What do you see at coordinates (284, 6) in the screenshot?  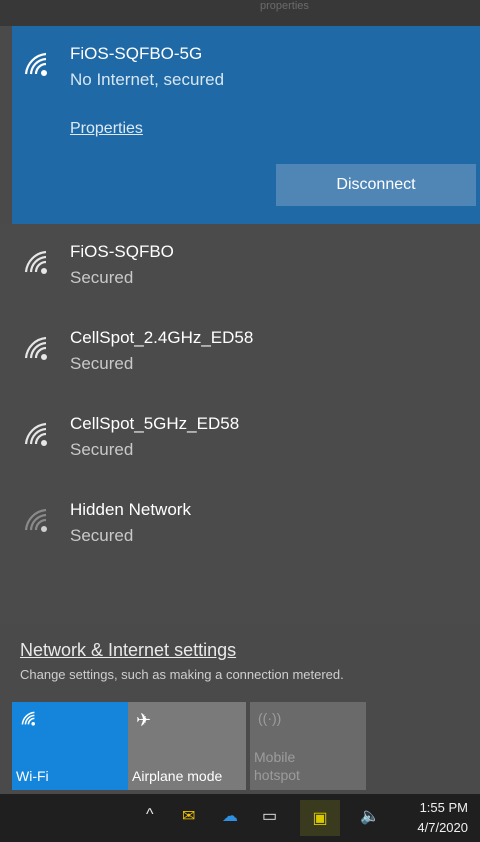 I see `top-strip-text: properties` at bounding box center [284, 6].